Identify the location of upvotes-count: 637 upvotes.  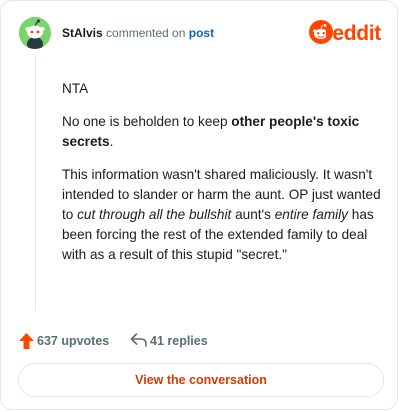
(73, 341).